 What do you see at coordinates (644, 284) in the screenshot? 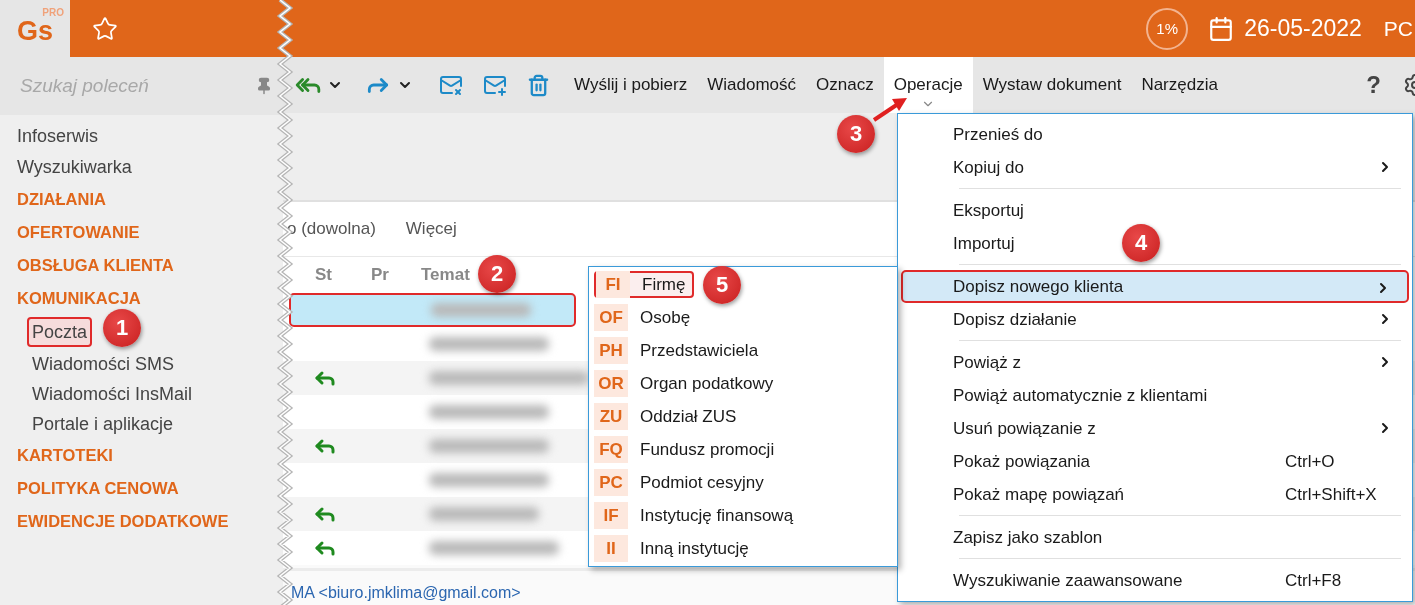
I see `menu-item: FI Firmę` at bounding box center [644, 284].